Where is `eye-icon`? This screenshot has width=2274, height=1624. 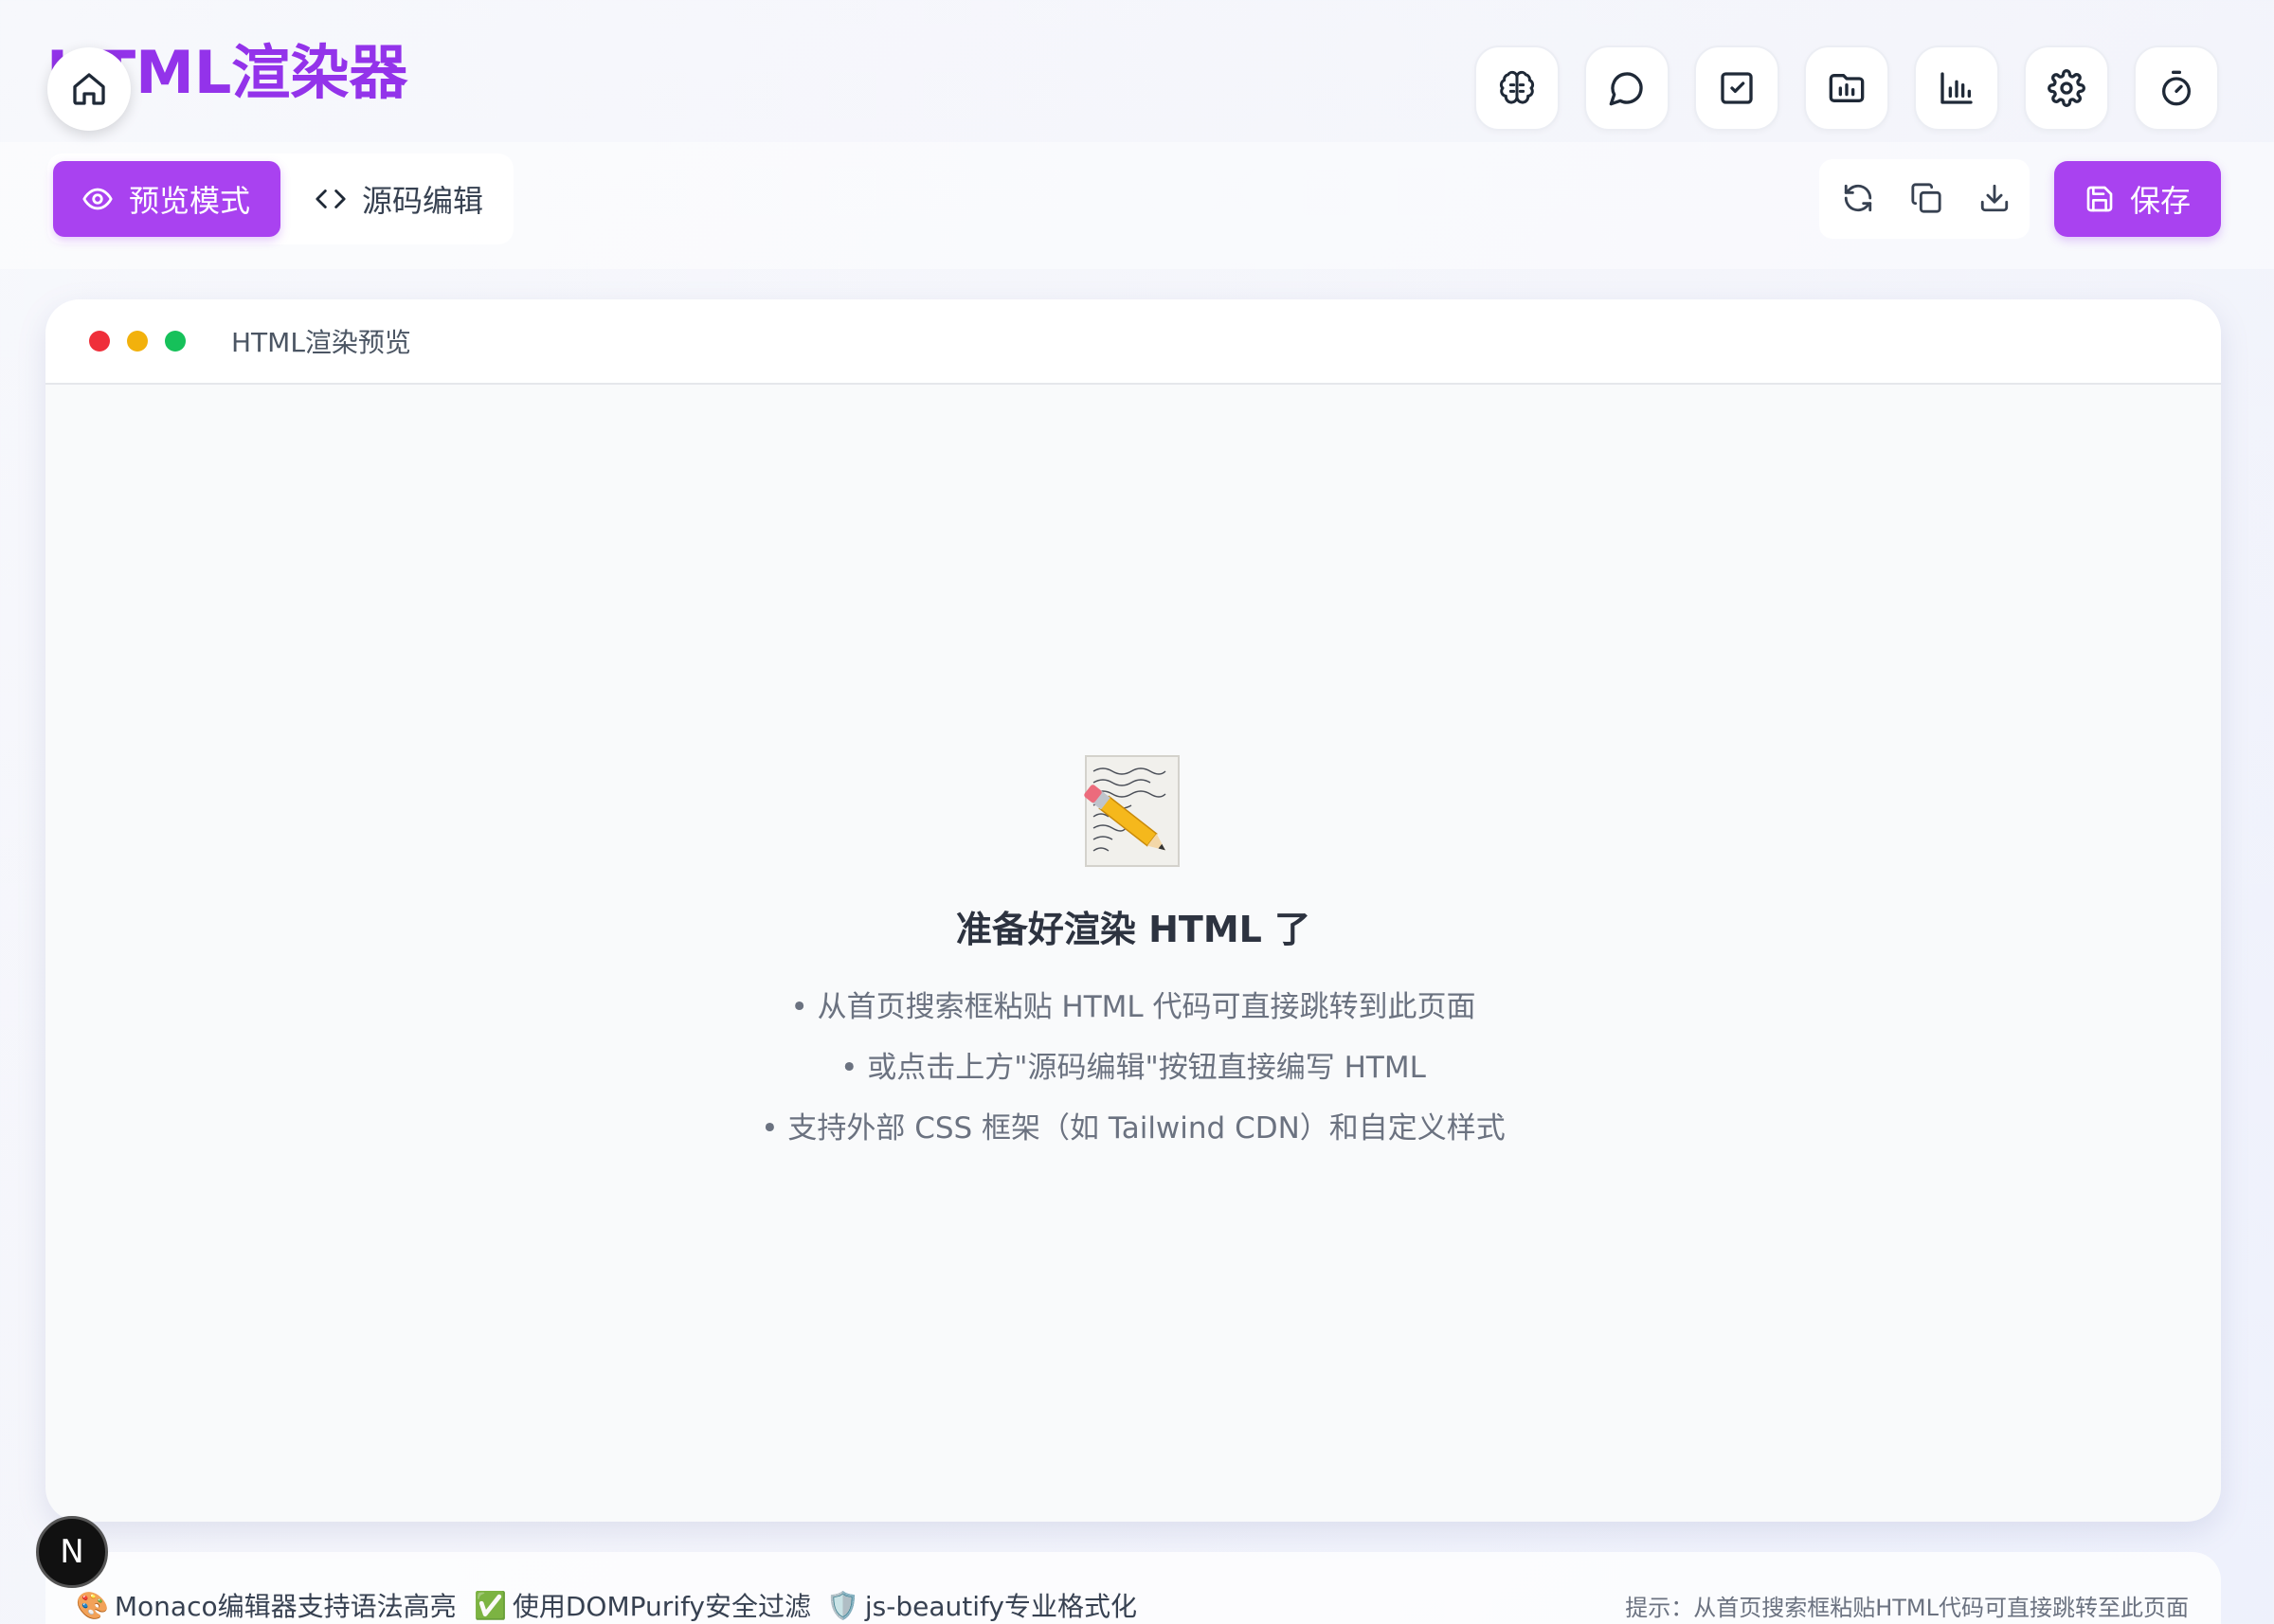
eye-icon is located at coordinates (97, 199).